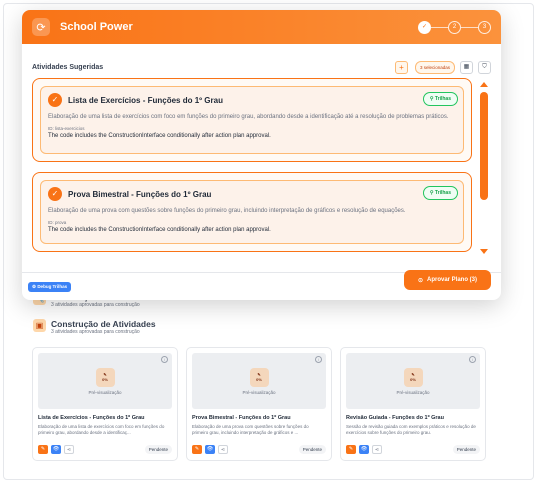  Describe the element at coordinates (484, 84) in the screenshot. I see `scroll-up-icon` at that location.